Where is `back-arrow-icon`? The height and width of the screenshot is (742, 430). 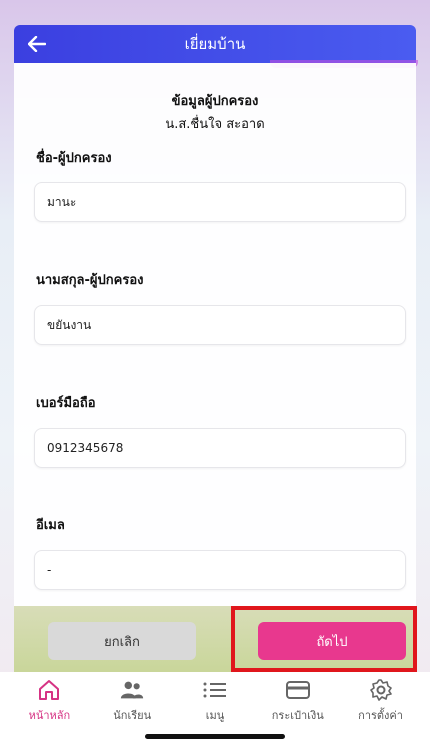
back-arrow-icon is located at coordinates (37, 44).